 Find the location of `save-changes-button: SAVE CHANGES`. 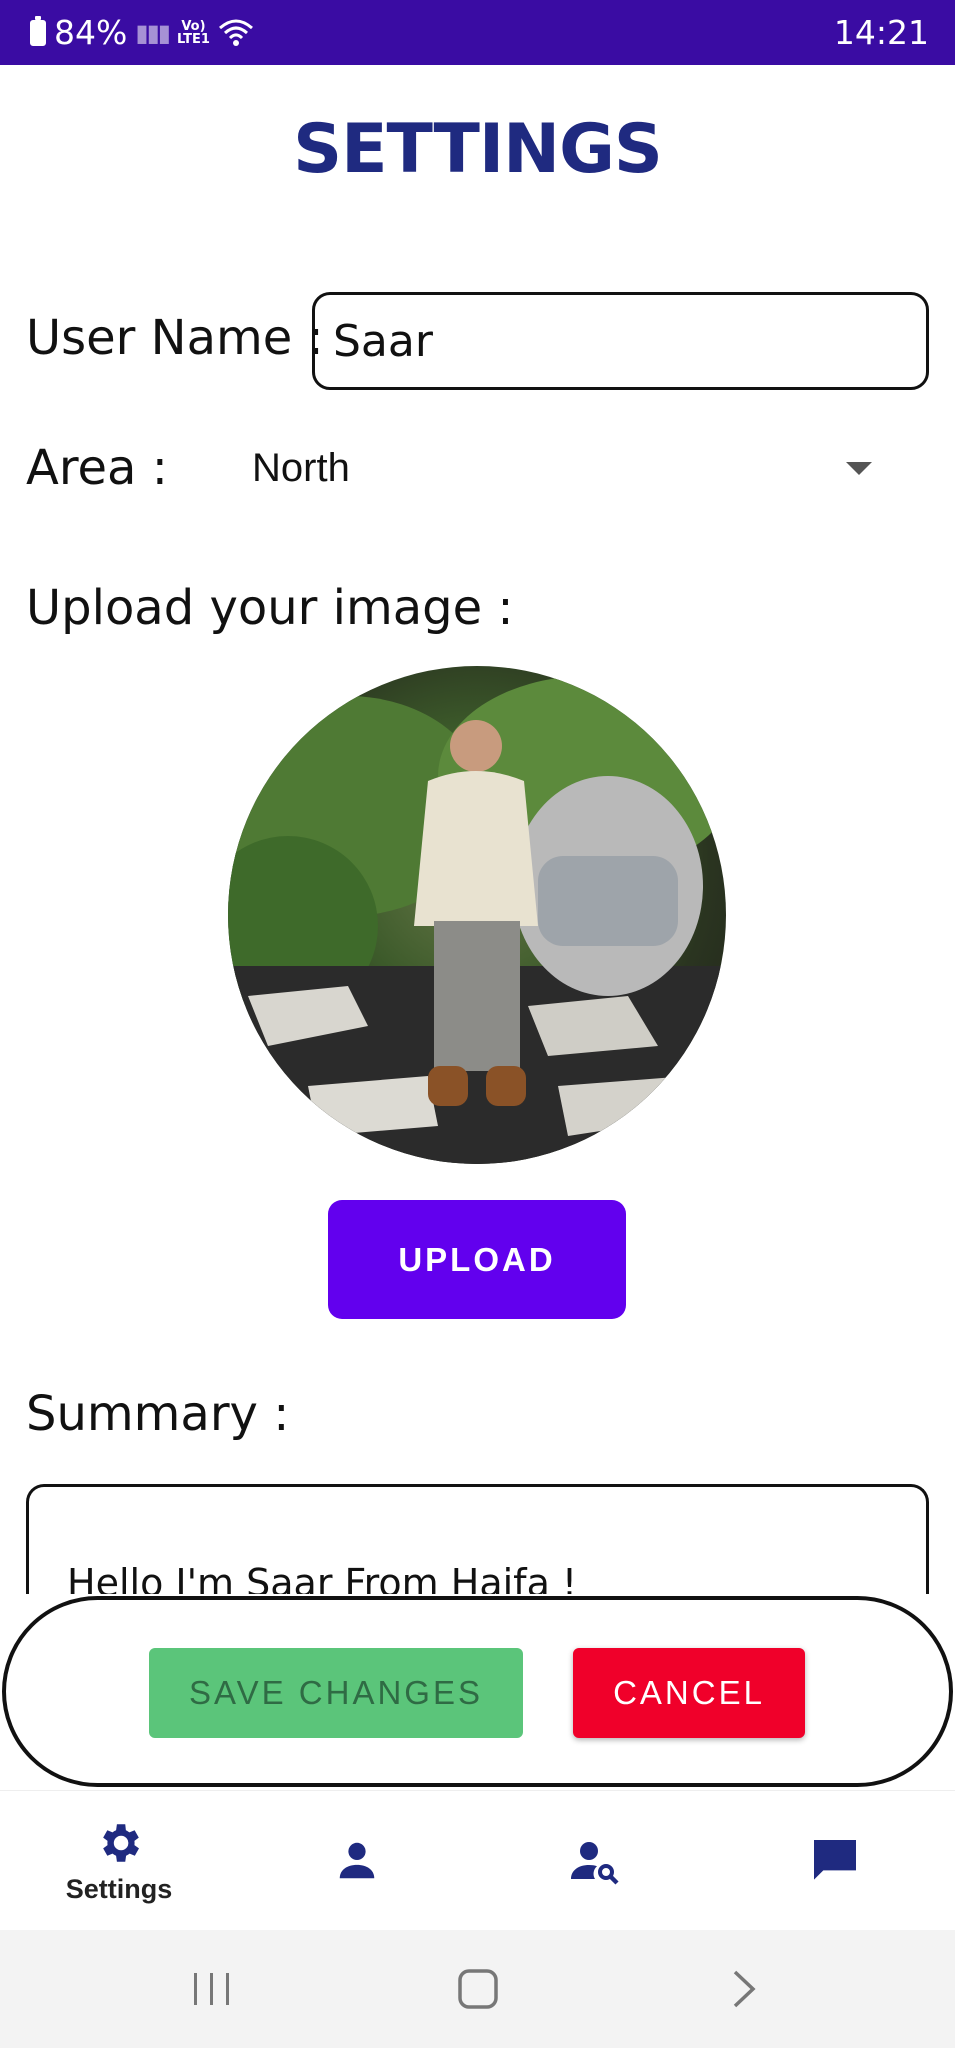

save-changes-button: SAVE CHANGES is located at coordinates (336, 1693).